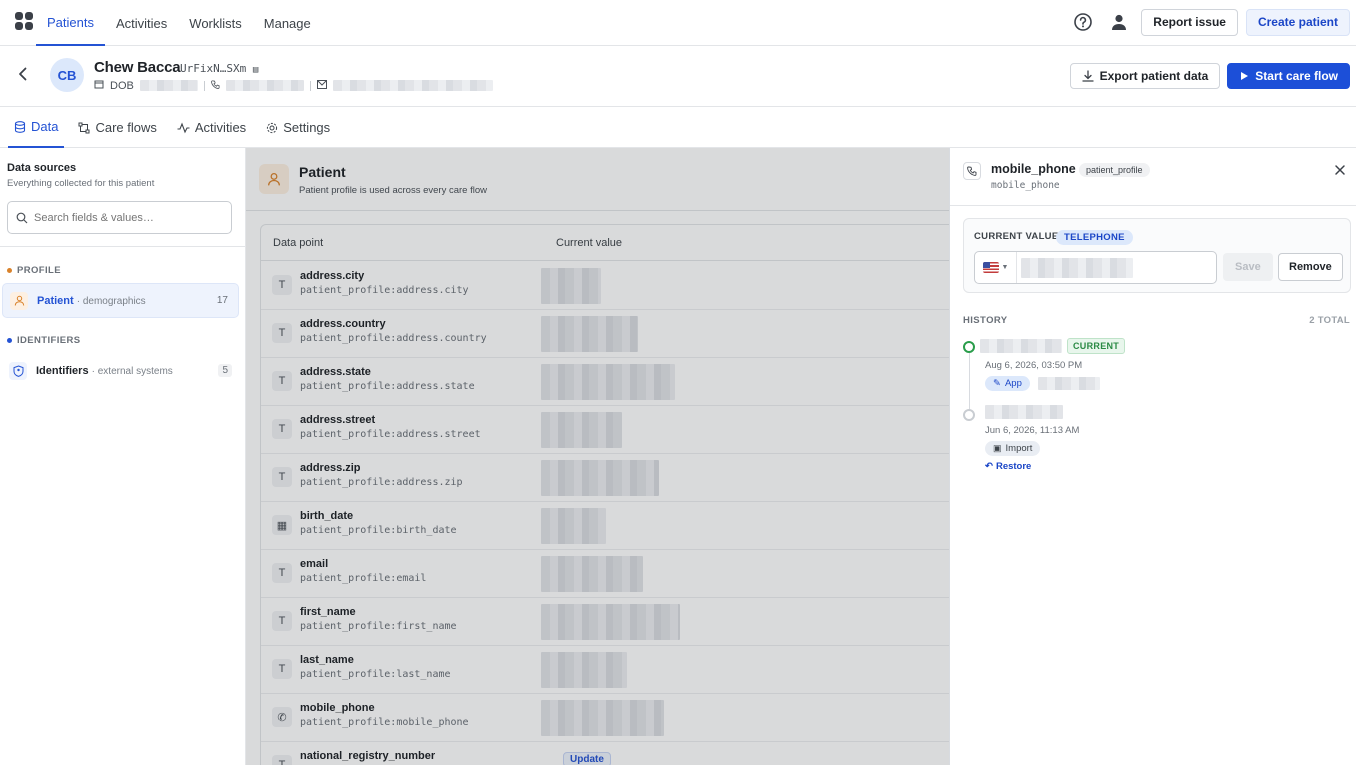 This screenshot has height=765, width=1356. Describe the element at coordinates (997, 448) in the screenshot. I see `image-icon: ▣` at that location.